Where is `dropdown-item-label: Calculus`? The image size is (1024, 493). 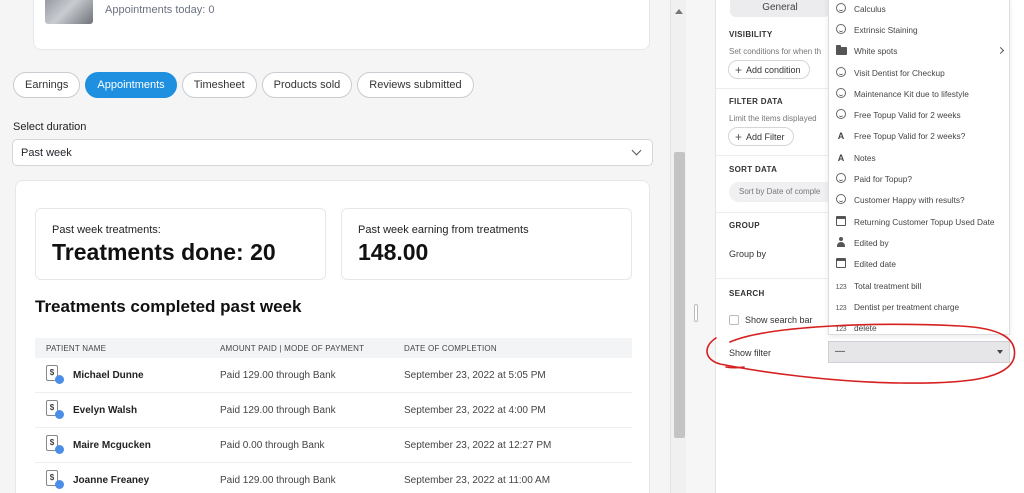 dropdown-item-label: Calculus is located at coordinates (870, 8).